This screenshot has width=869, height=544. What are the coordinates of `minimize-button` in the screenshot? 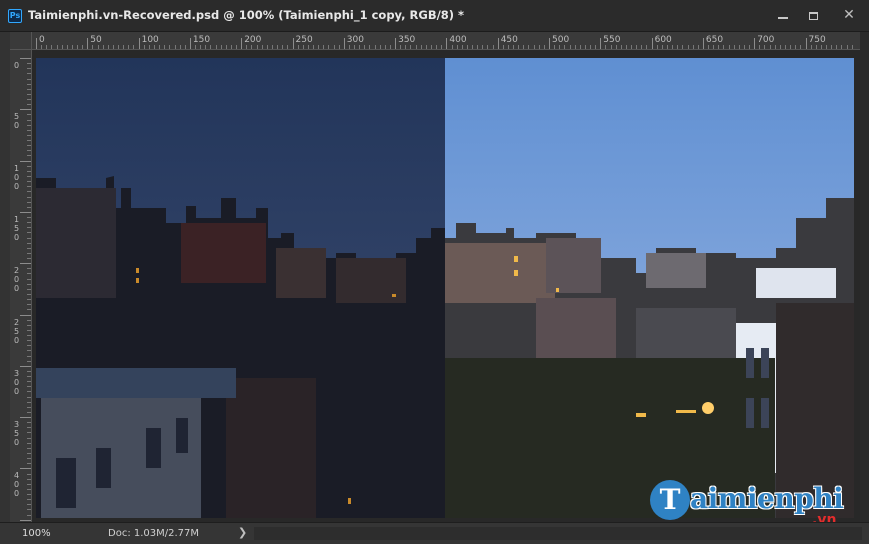 It's located at (783, 15).